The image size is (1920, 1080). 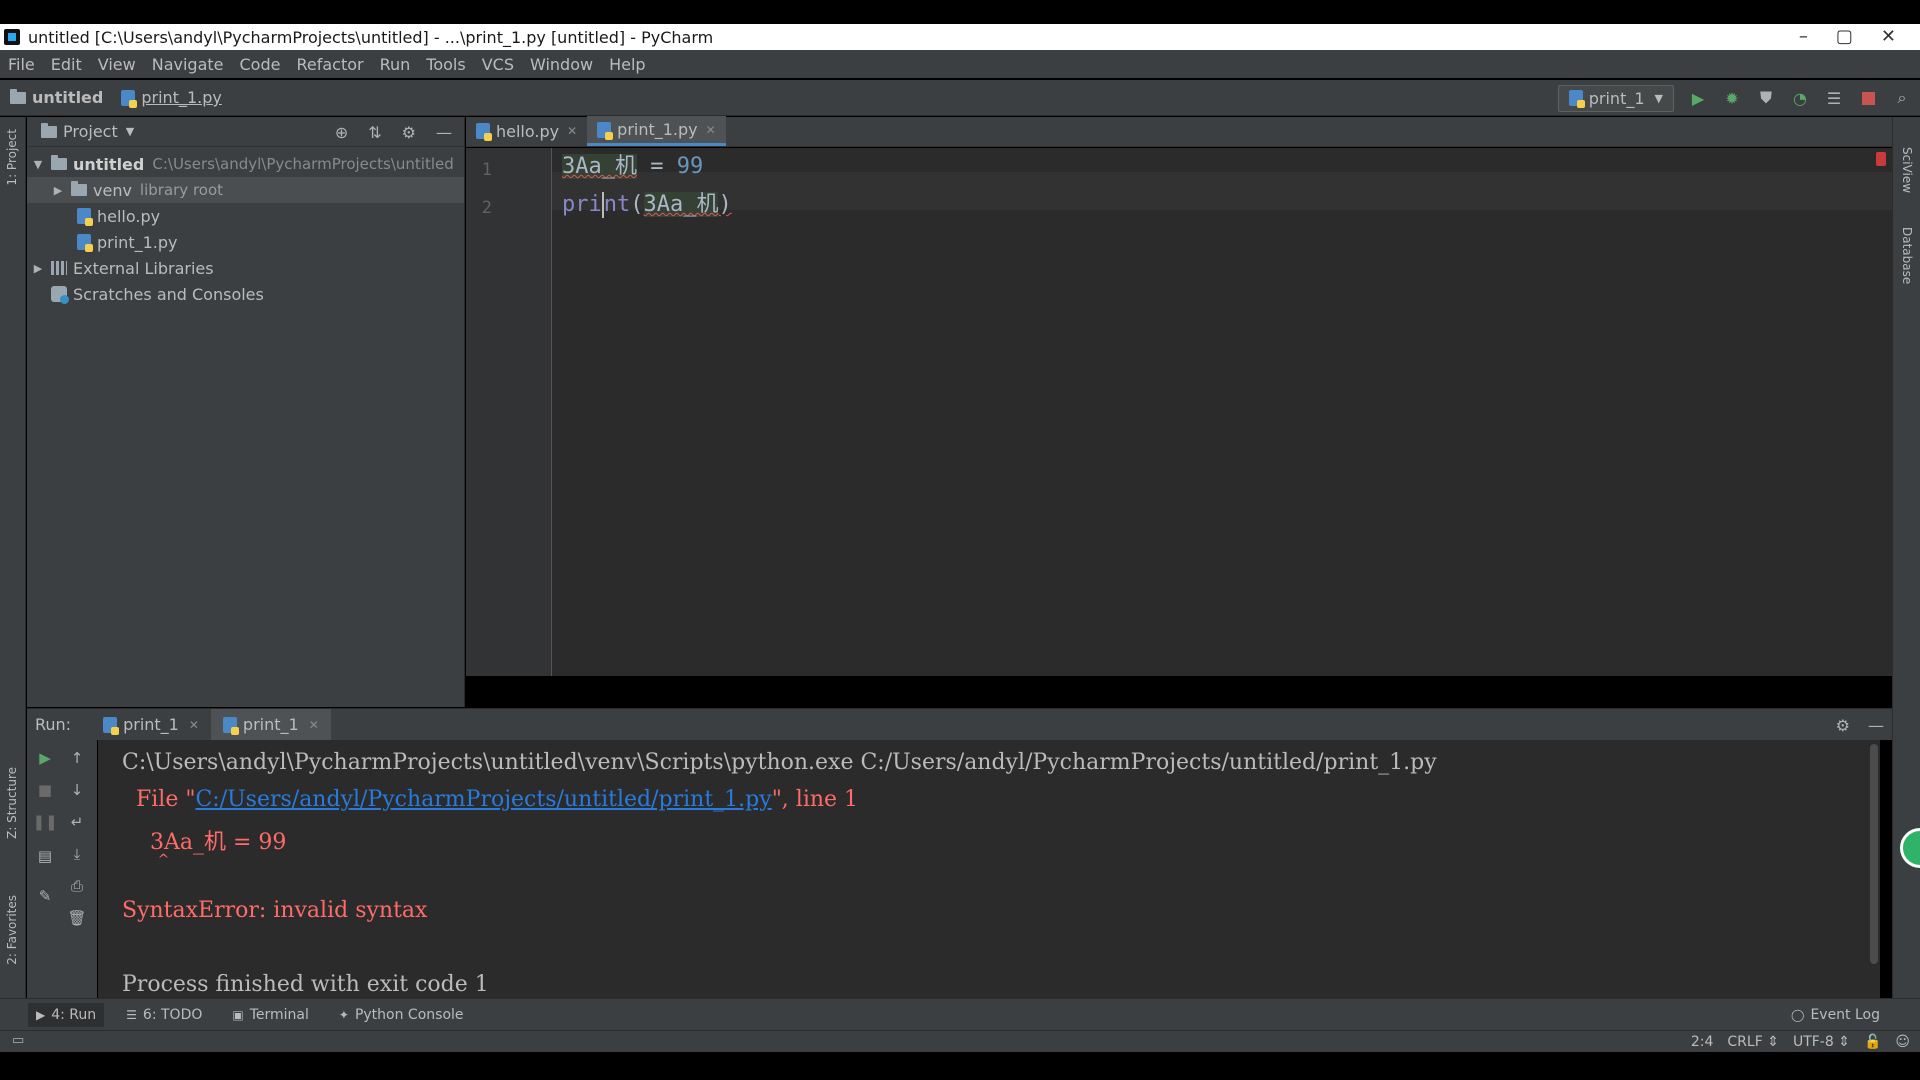 I want to click on file-encoding: UTF-8 ⇕, so click(x=1821, y=1042).